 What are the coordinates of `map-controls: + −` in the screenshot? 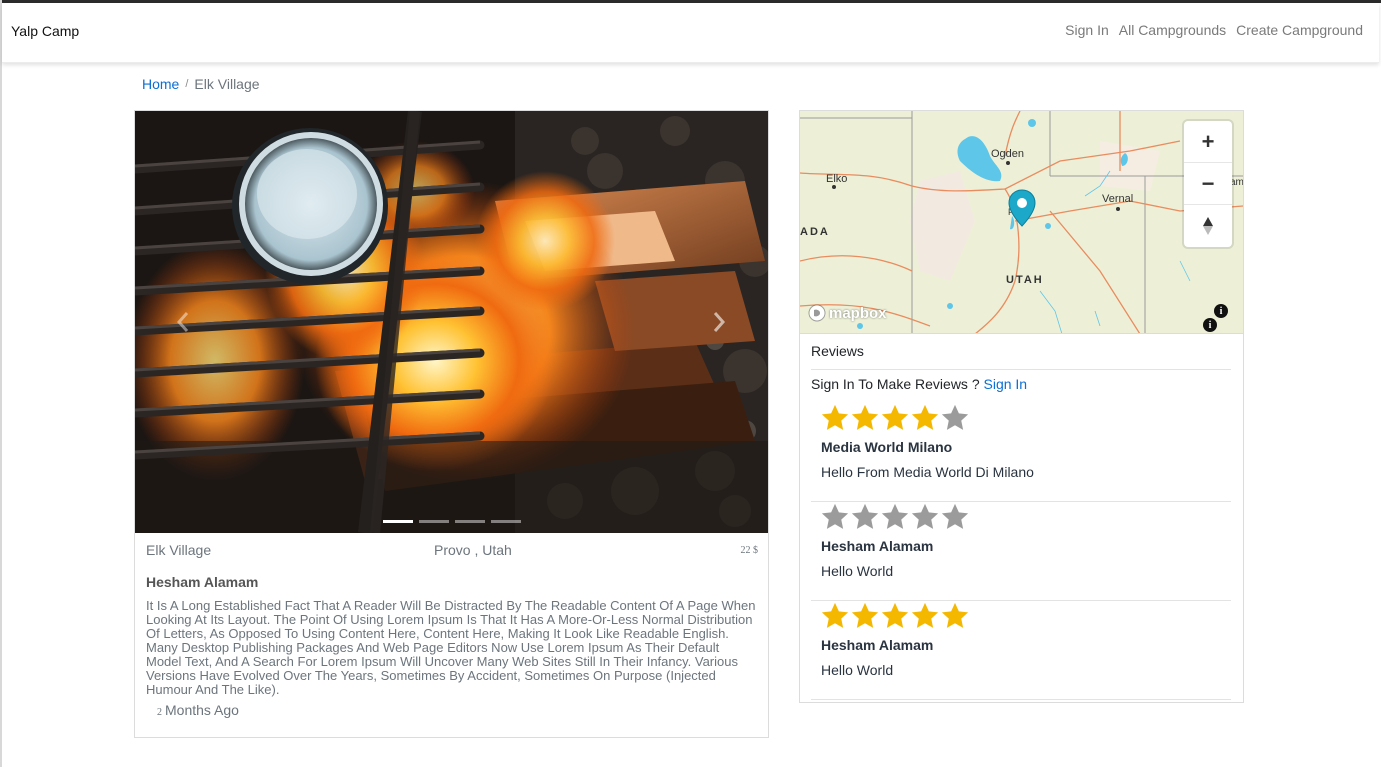 It's located at (1208, 184).